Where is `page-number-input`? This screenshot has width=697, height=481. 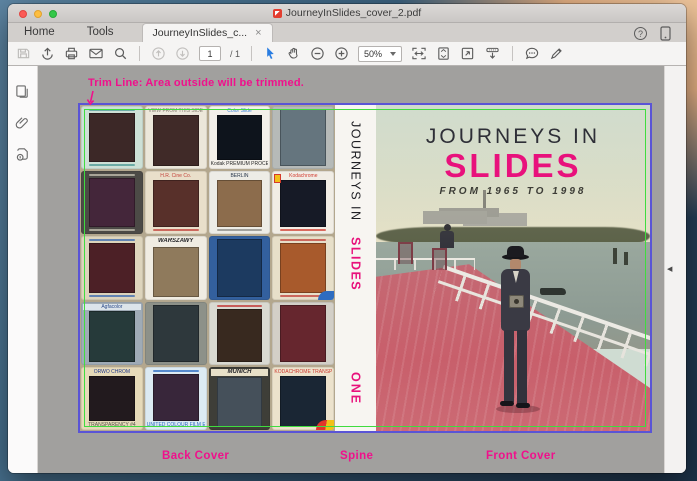
page-number-input is located at coordinates (210, 53).